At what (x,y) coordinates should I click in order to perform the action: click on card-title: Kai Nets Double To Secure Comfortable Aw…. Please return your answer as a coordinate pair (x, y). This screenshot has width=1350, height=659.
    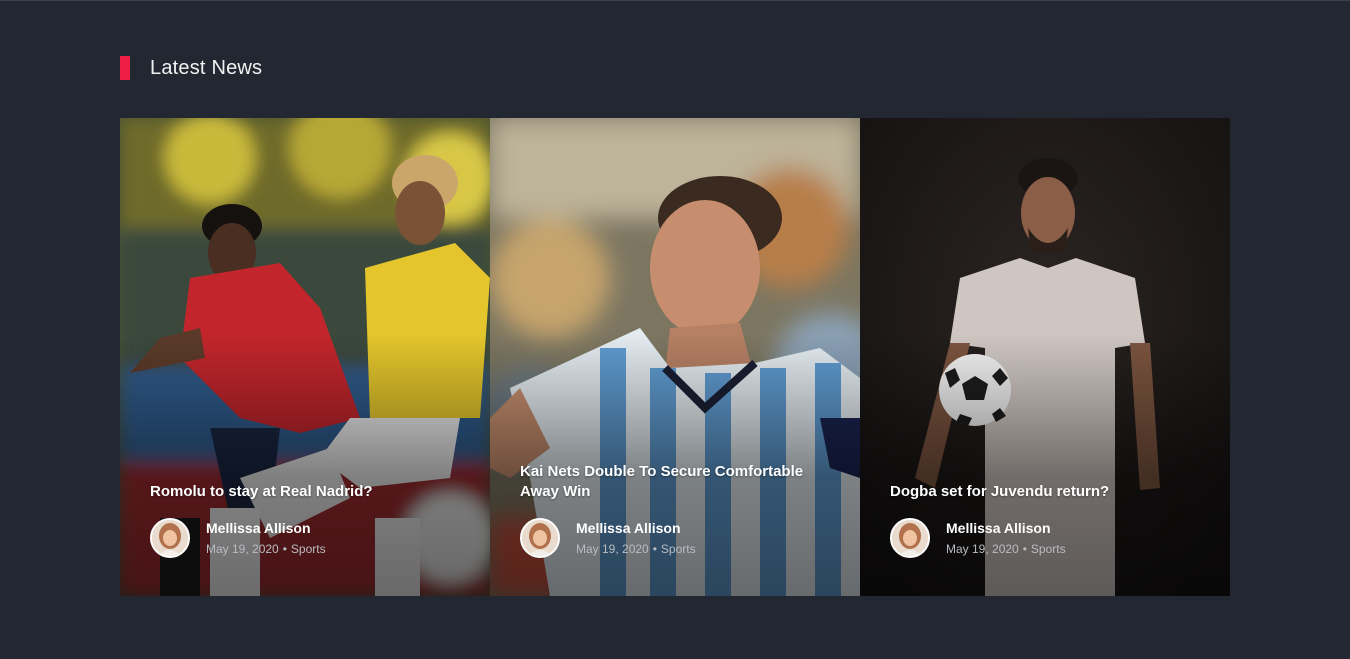
    Looking at the image, I should click on (675, 482).